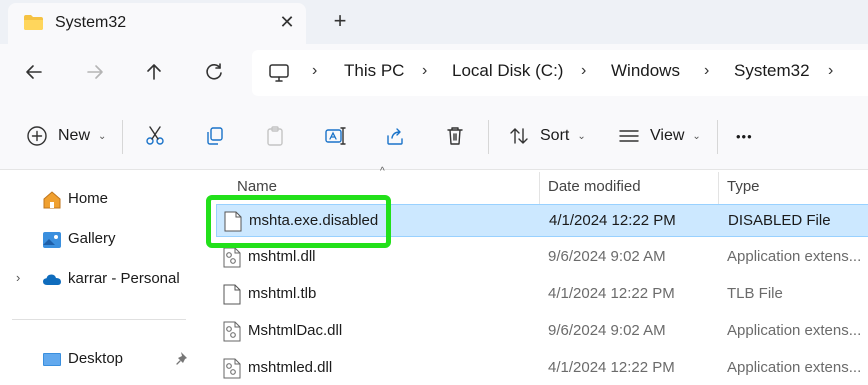 This screenshot has width=868, height=385. I want to click on scissors-icon, so click(155, 135).